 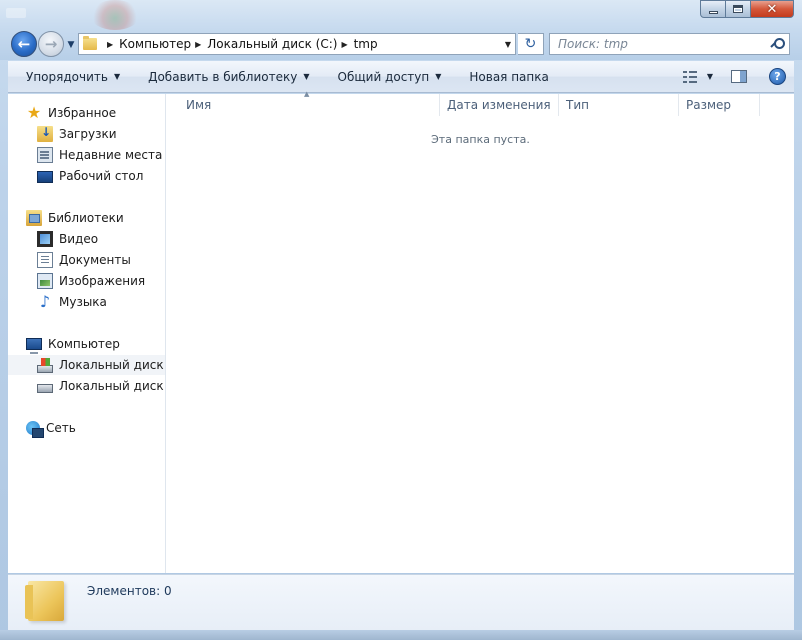 What do you see at coordinates (82, 113) in the screenshot?
I see `sidebar-item-label: Избранное` at bounding box center [82, 113].